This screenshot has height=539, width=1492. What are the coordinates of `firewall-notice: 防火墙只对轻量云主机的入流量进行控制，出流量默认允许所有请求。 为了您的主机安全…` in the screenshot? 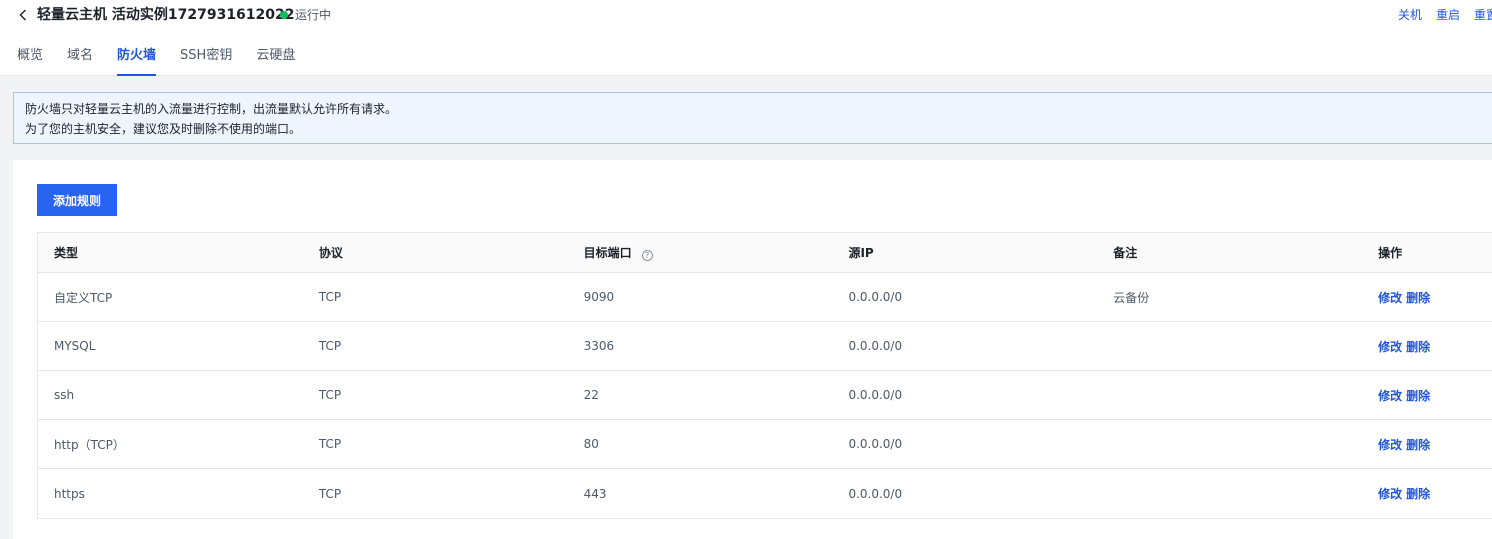 It's located at (752, 118).